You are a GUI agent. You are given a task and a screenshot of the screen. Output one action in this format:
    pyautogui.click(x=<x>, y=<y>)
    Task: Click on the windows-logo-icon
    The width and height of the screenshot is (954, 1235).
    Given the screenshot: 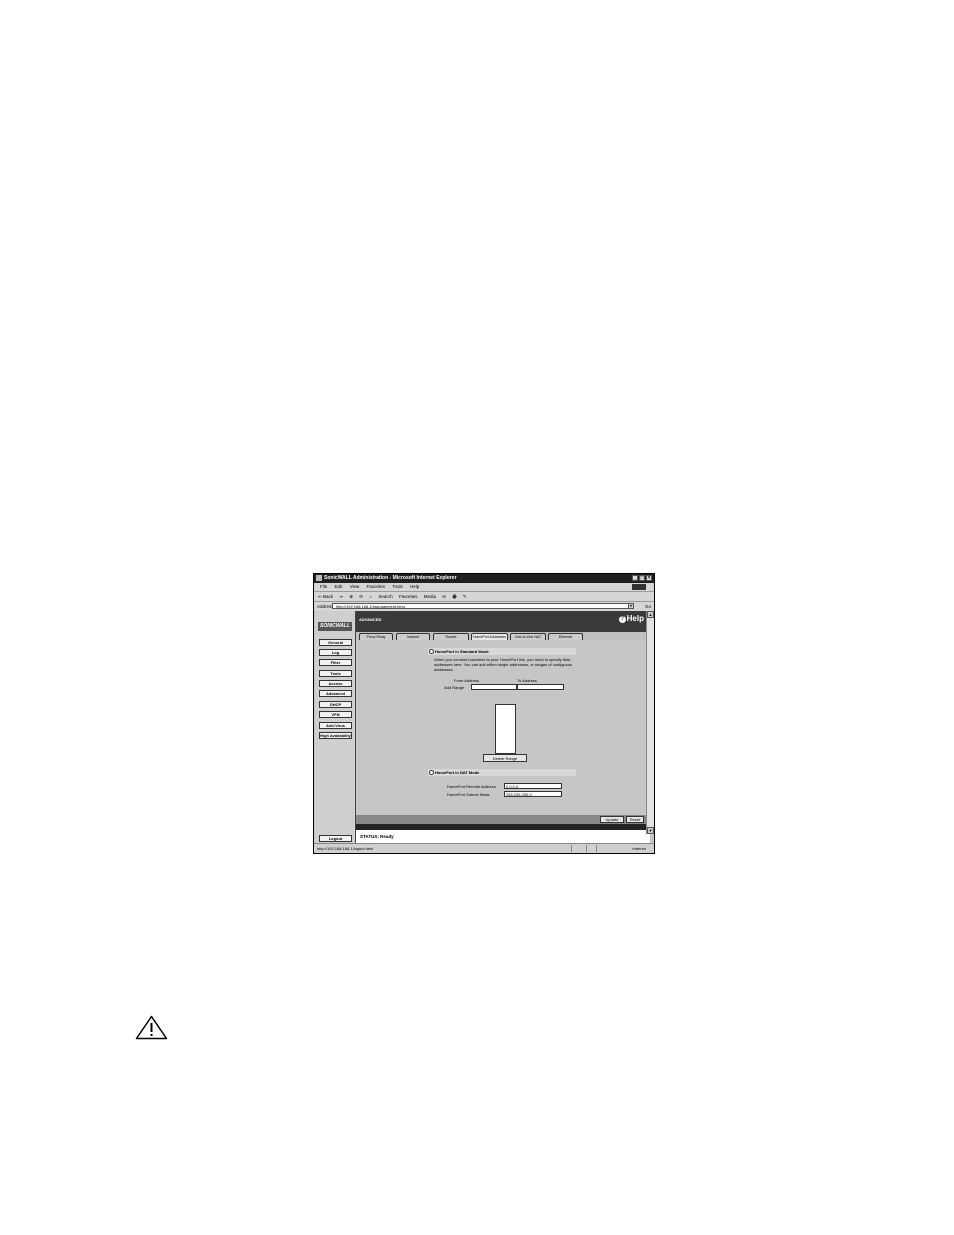 What is the action you would take?
    pyautogui.click(x=639, y=587)
    